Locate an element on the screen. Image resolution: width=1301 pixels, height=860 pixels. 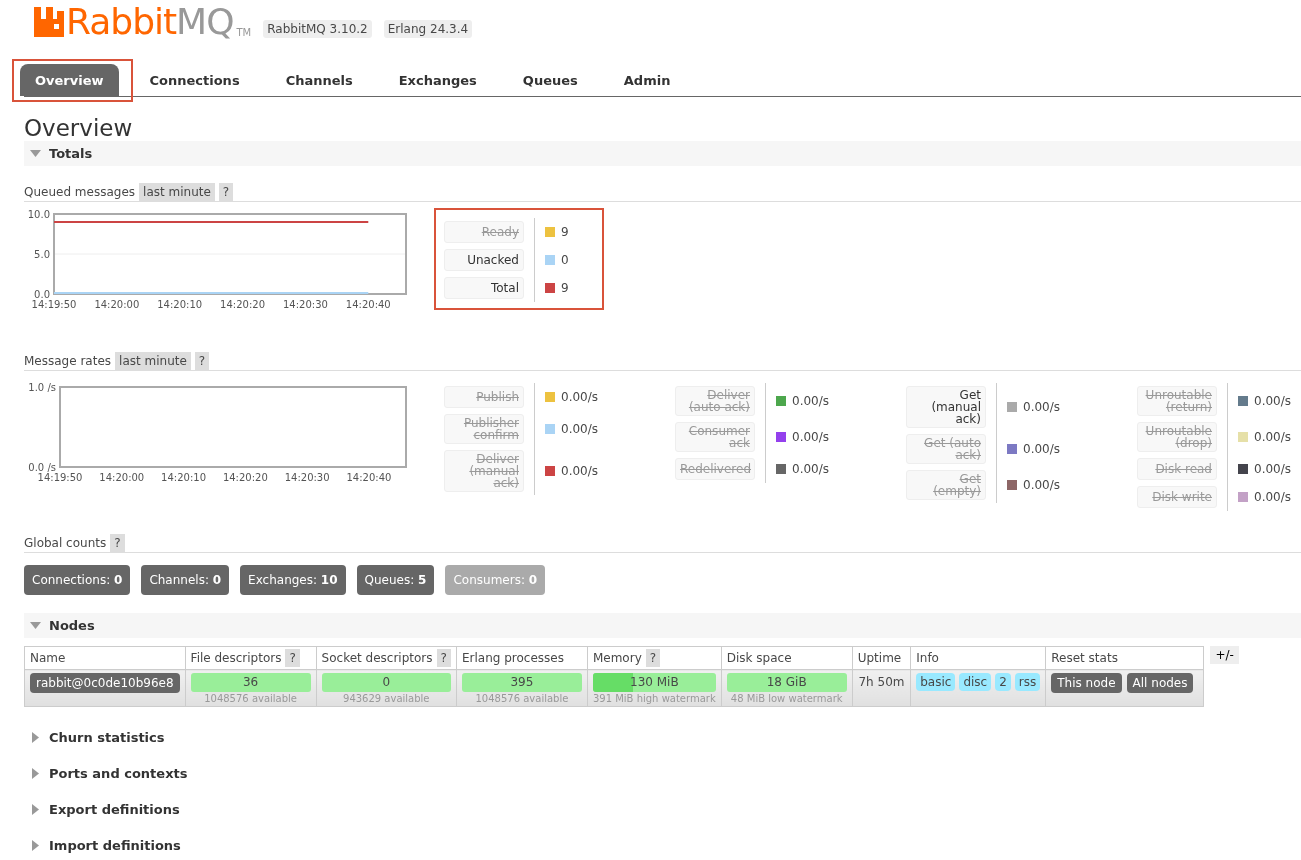
count-button: Queues: 5 is located at coordinates (395, 580).